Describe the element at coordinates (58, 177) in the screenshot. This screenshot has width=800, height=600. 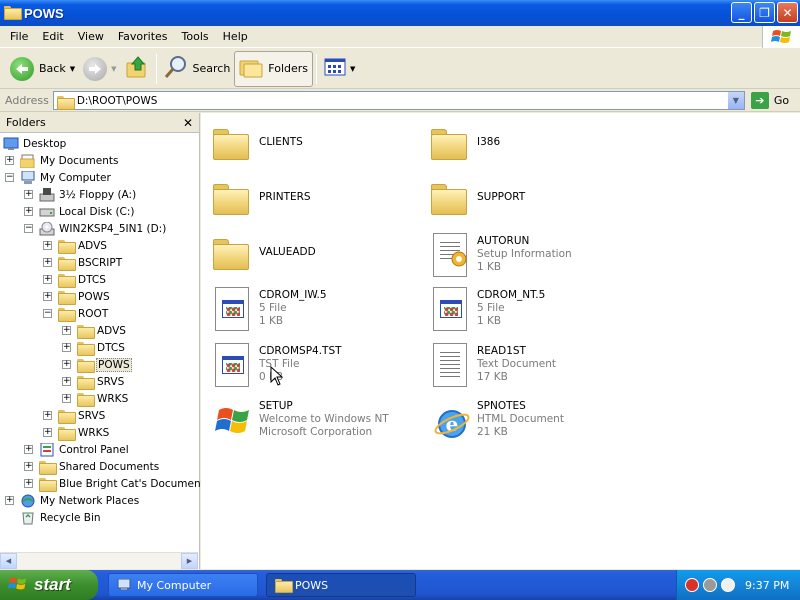
I see `tree-item: − My Computer` at that location.